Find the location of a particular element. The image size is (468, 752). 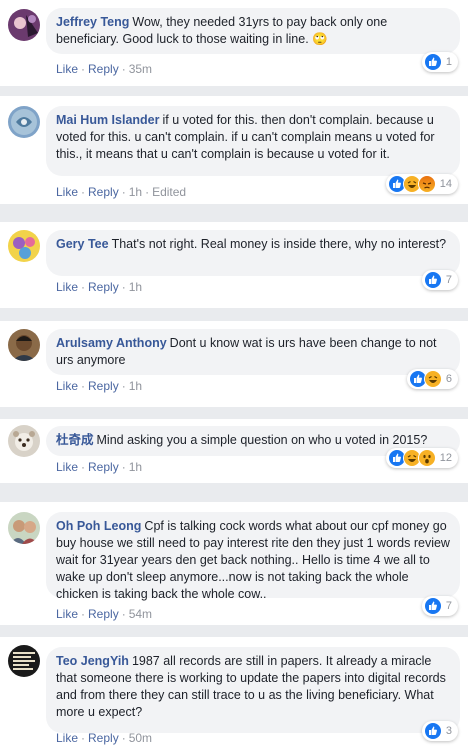

reaction-summary: 3 is located at coordinates (439, 731).